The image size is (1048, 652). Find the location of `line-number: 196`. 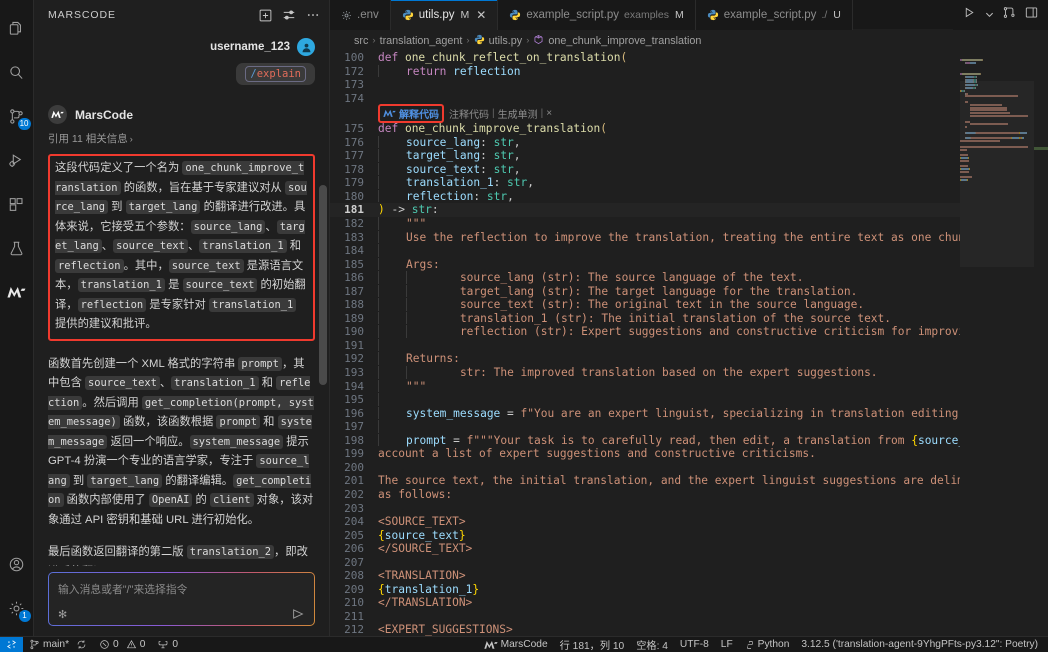

line-number: 196 is located at coordinates (354, 413).